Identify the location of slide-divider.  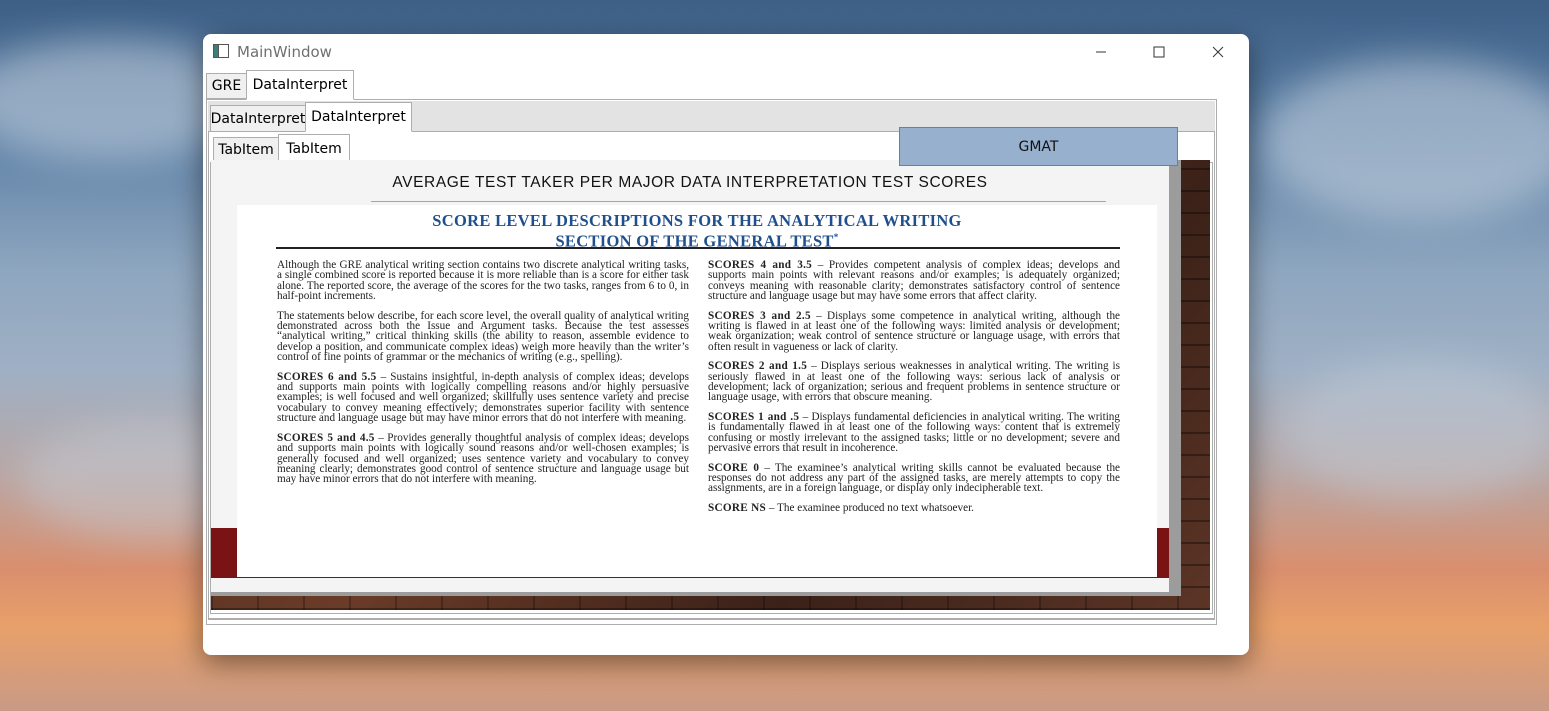
(738, 201).